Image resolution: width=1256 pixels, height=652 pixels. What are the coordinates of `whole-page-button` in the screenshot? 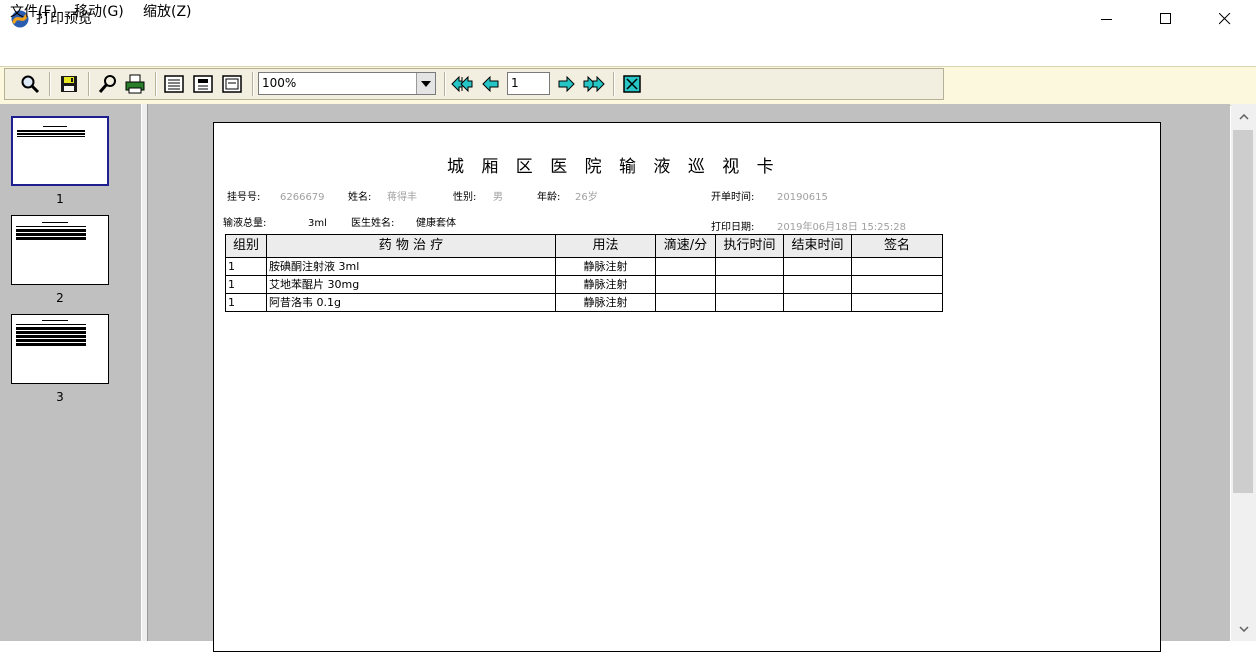 It's located at (203, 84).